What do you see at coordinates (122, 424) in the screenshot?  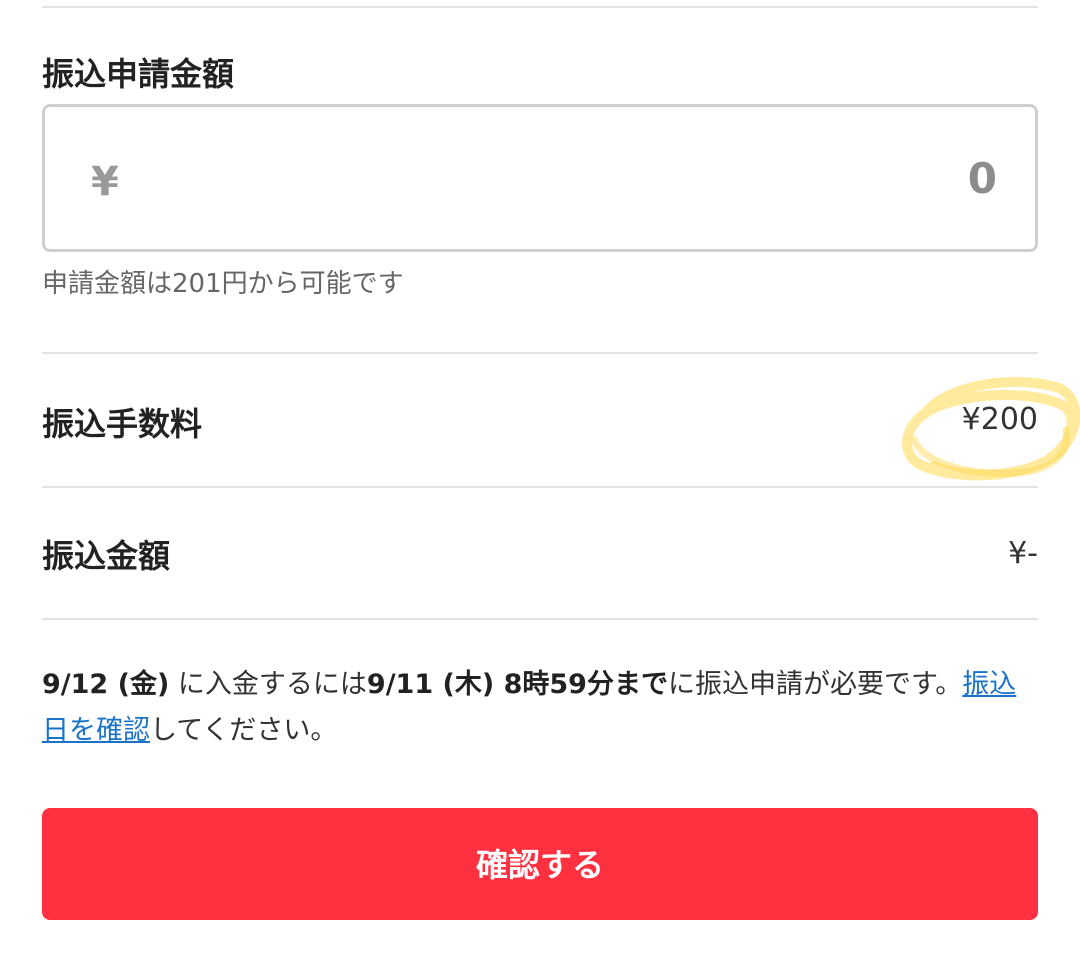 I see `fee-label: 振込手数料` at bounding box center [122, 424].